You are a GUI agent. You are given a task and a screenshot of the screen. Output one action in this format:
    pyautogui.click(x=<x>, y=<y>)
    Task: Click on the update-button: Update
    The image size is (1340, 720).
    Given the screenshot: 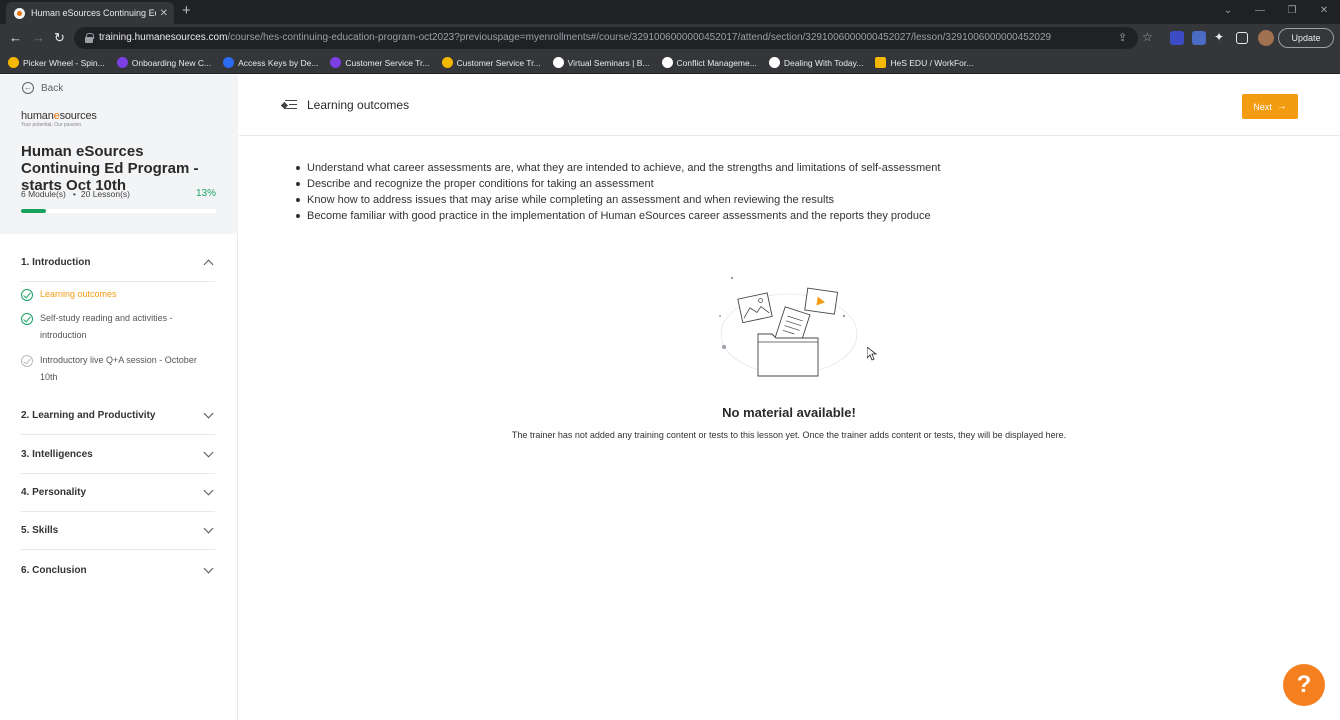 What is the action you would take?
    pyautogui.click(x=1306, y=38)
    